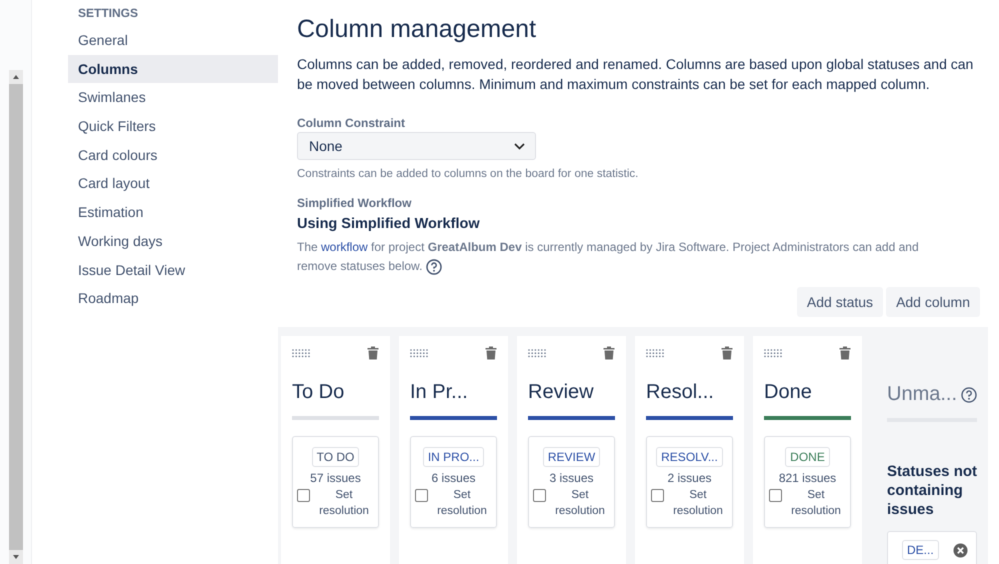  What do you see at coordinates (807, 457) in the screenshot?
I see `status-lozenge: DONE` at bounding box center [807, 457].